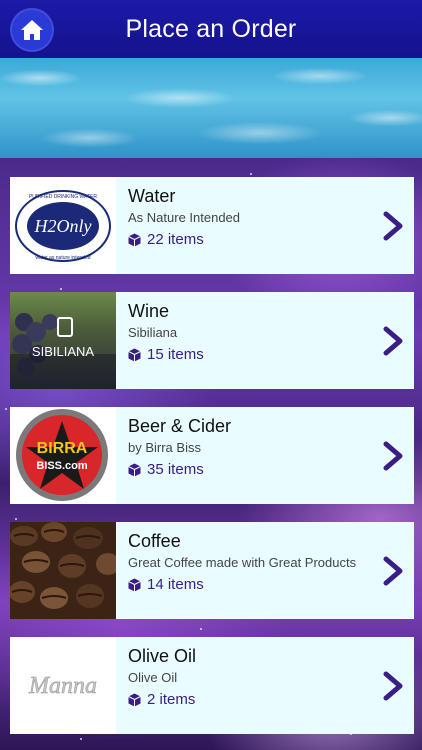 The height and width of the screenshot is (750, 422). I want to click on wine-logo: SIBILIANA, so click(63, 340).